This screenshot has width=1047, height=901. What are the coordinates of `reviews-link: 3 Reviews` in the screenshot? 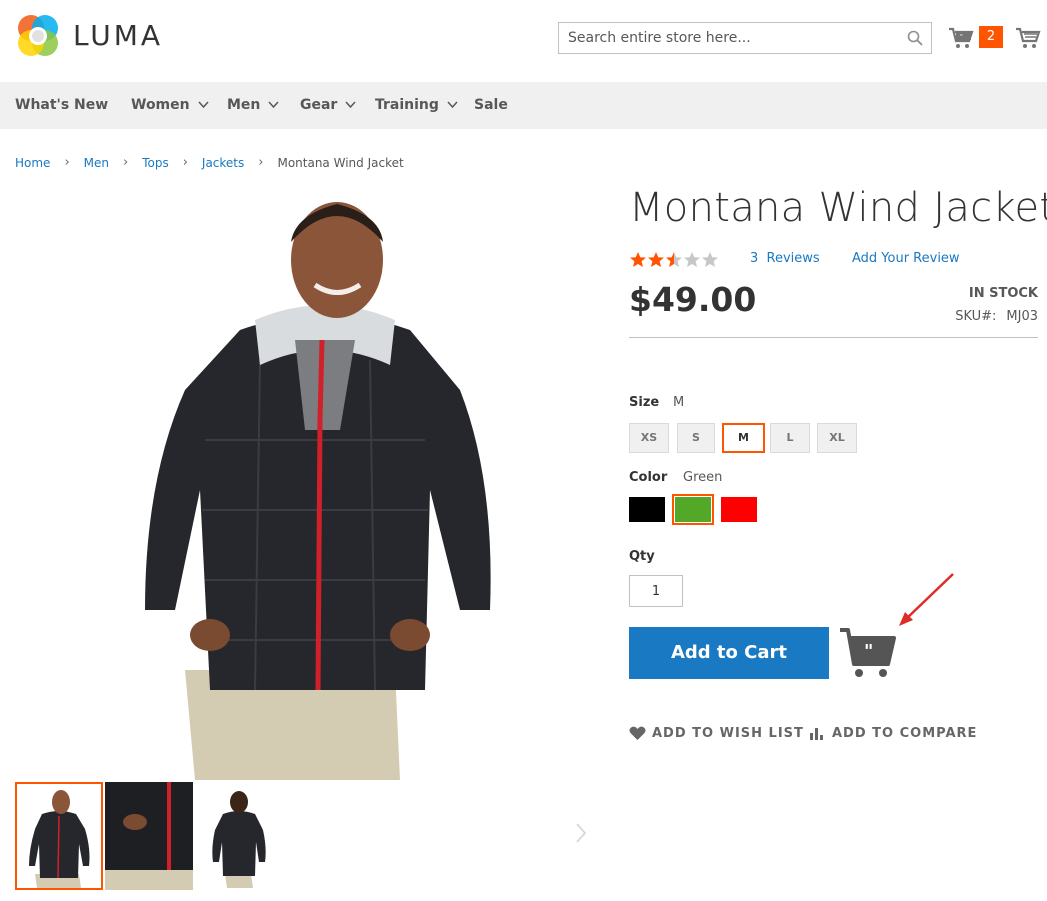 It's located at (785, 258).